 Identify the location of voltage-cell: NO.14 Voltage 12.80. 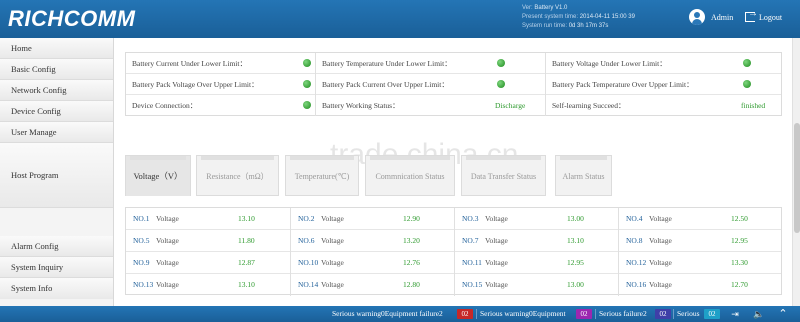
(372, 285).